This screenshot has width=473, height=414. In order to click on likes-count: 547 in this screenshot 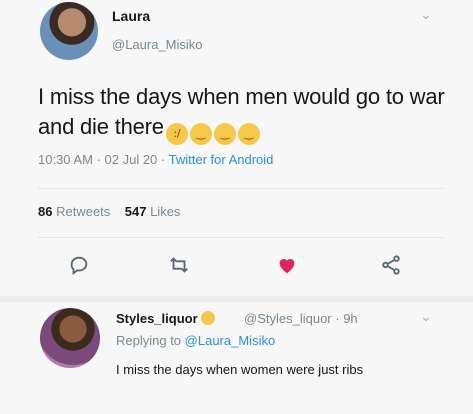, I will do `click(136, 211)`.